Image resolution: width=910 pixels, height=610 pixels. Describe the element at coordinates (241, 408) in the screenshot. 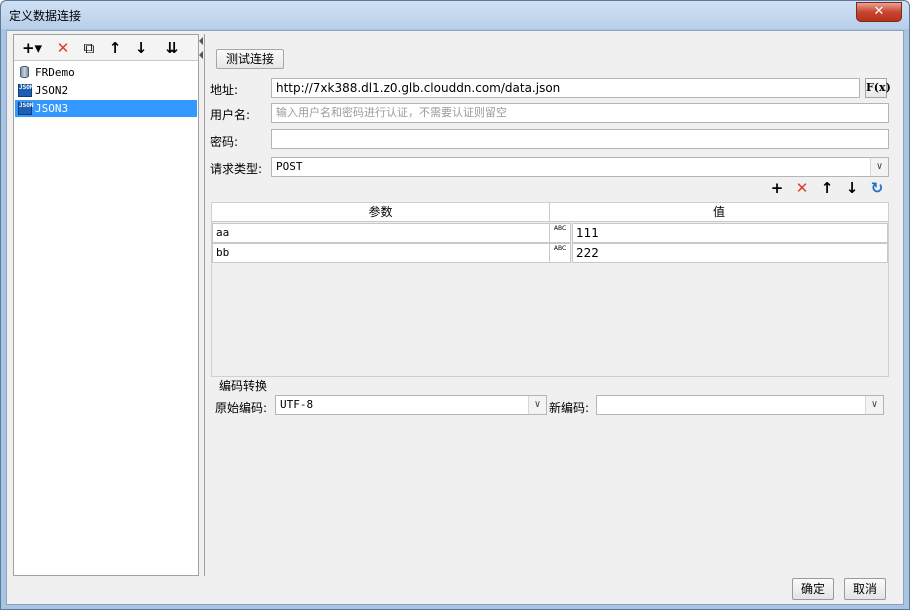

I see `original-encoding-label: 原始编码:` at that location.